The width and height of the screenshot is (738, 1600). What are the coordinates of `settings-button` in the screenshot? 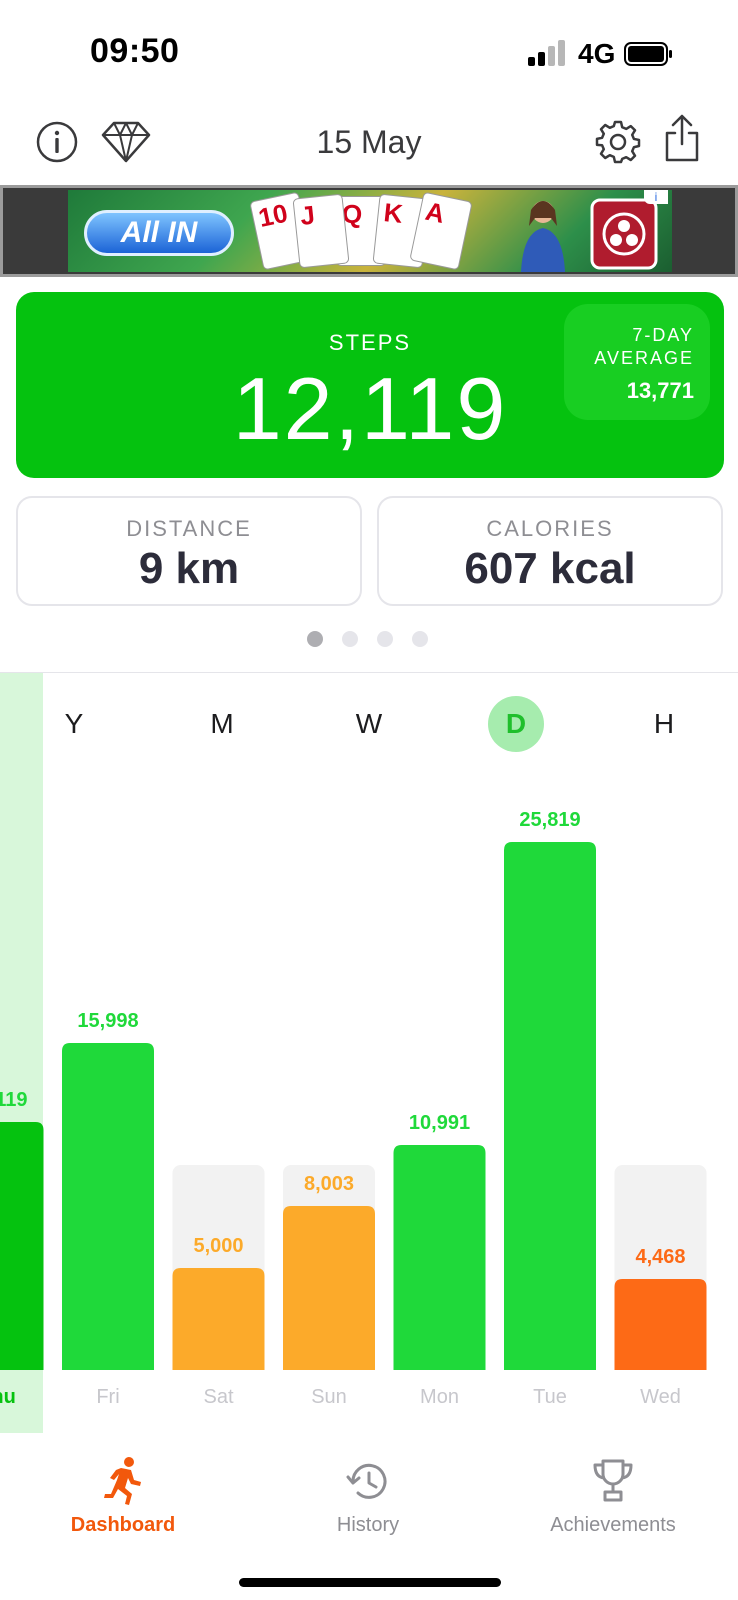 It's located at (618, 142).